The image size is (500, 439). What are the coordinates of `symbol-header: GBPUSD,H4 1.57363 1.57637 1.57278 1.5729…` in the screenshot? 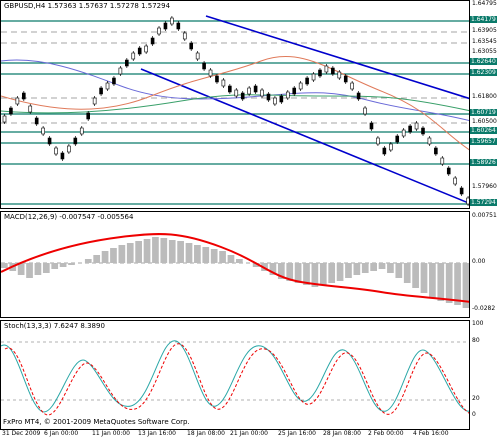 It's located at (87, 6).